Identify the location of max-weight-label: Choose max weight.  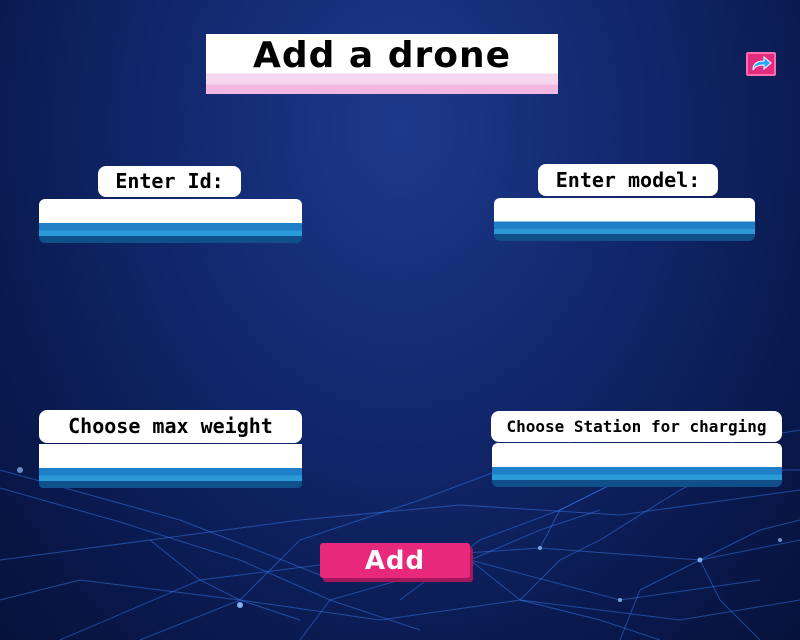
(170, 426).